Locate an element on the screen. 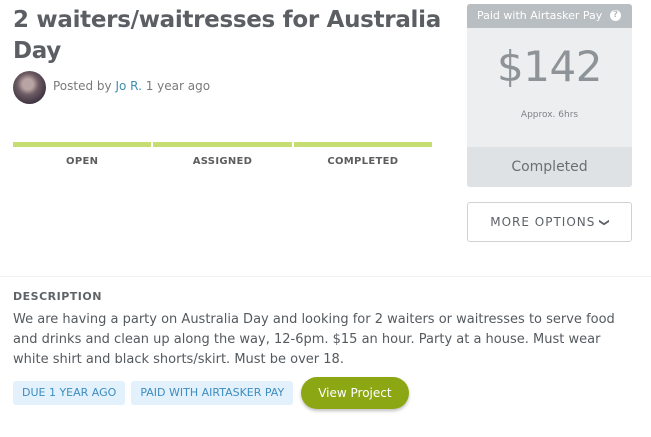 The image size is (651, 437). task-status: Completed is located at coordinates (549, 167).